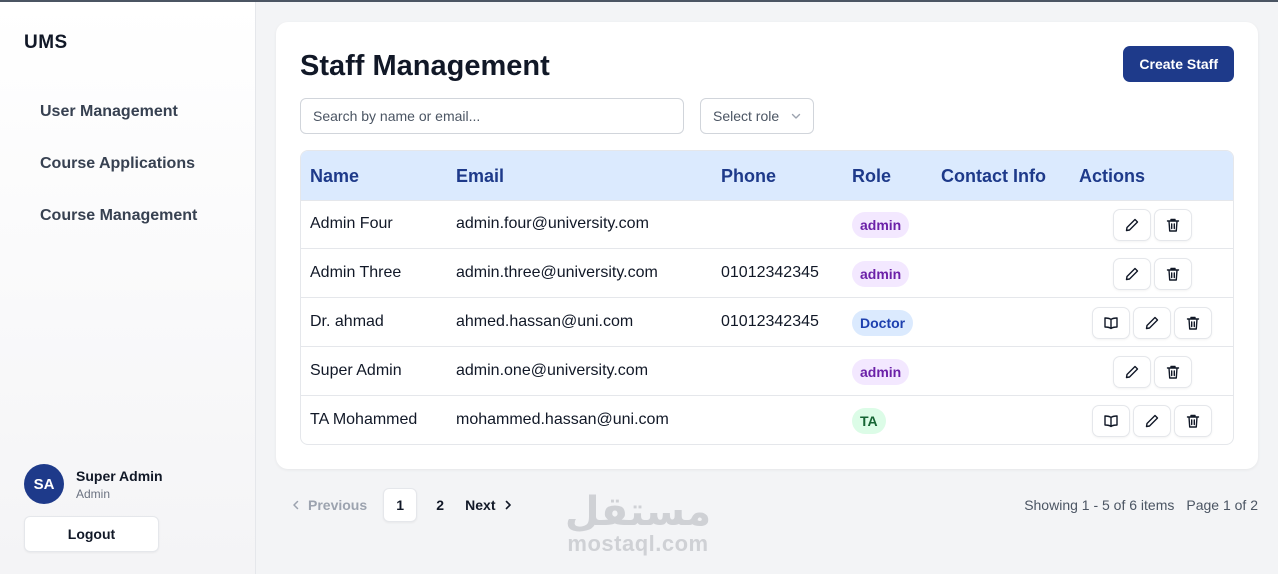 This screenshot has width=1278, height=574. Describe the element at coordinates (356, 272) in the screenshot. I see `cell-name: Admin Three` at that location.